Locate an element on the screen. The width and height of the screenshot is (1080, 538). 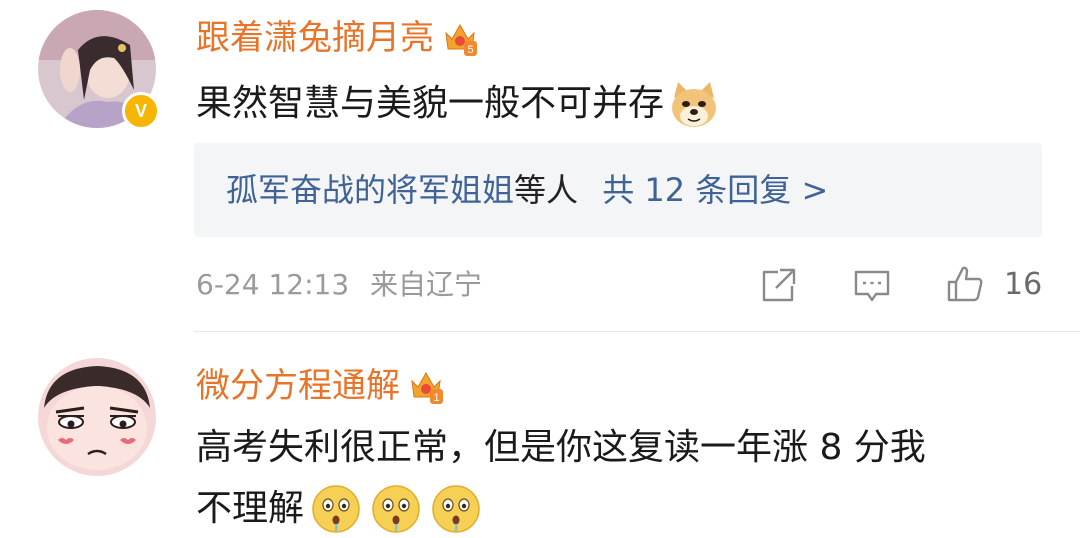
username-row: 跟着潇兔摘月亮 5 is located at coordinates (337, 38).